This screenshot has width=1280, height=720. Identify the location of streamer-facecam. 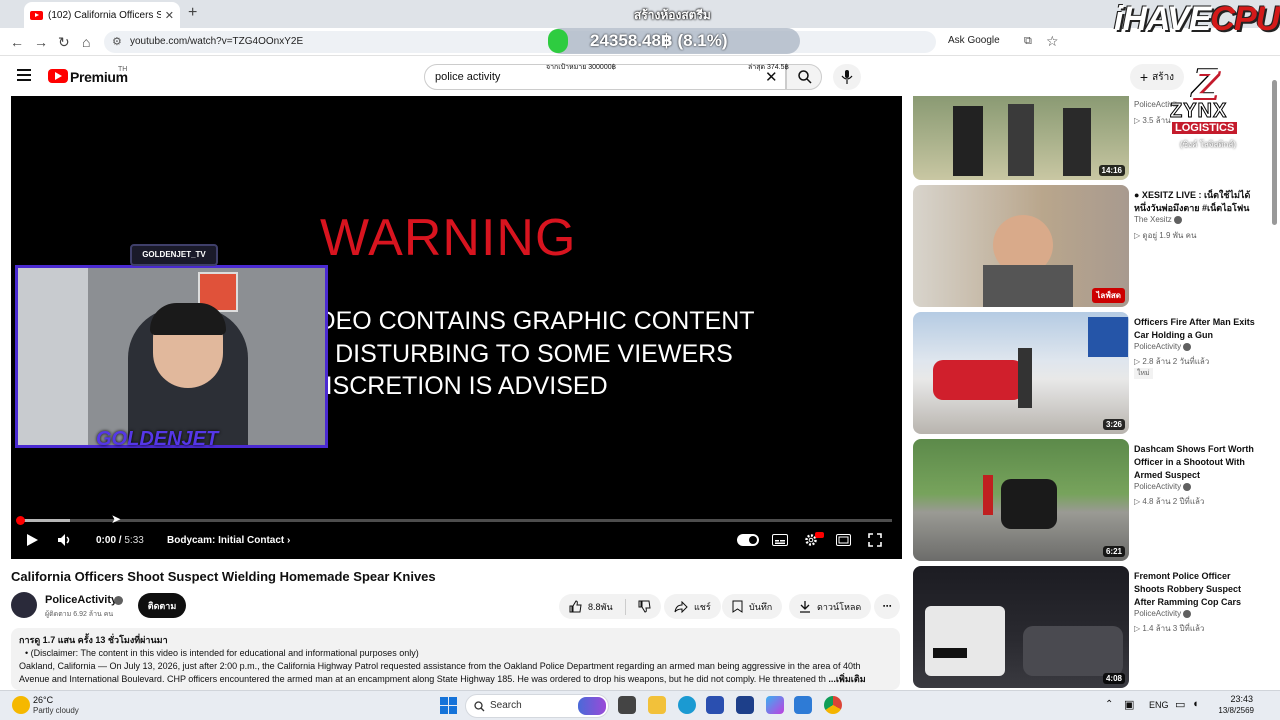
(171, 356).